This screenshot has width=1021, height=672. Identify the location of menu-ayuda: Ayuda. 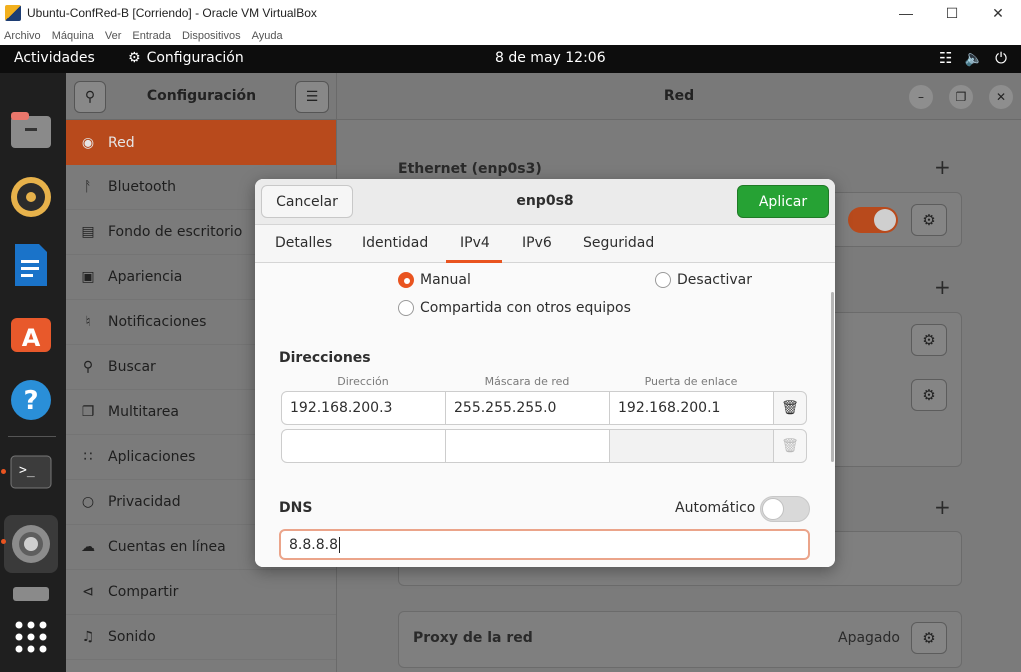
(267, 36).